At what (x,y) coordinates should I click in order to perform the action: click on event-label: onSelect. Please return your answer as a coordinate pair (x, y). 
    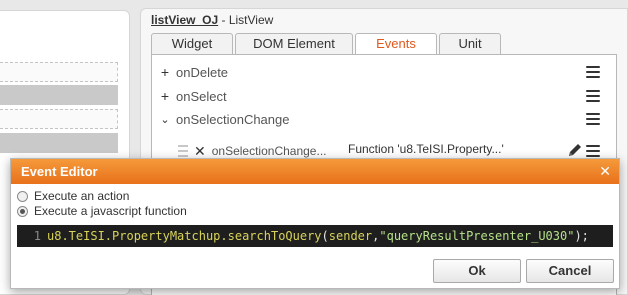
    Looking at the image, I should click on (201, 96).